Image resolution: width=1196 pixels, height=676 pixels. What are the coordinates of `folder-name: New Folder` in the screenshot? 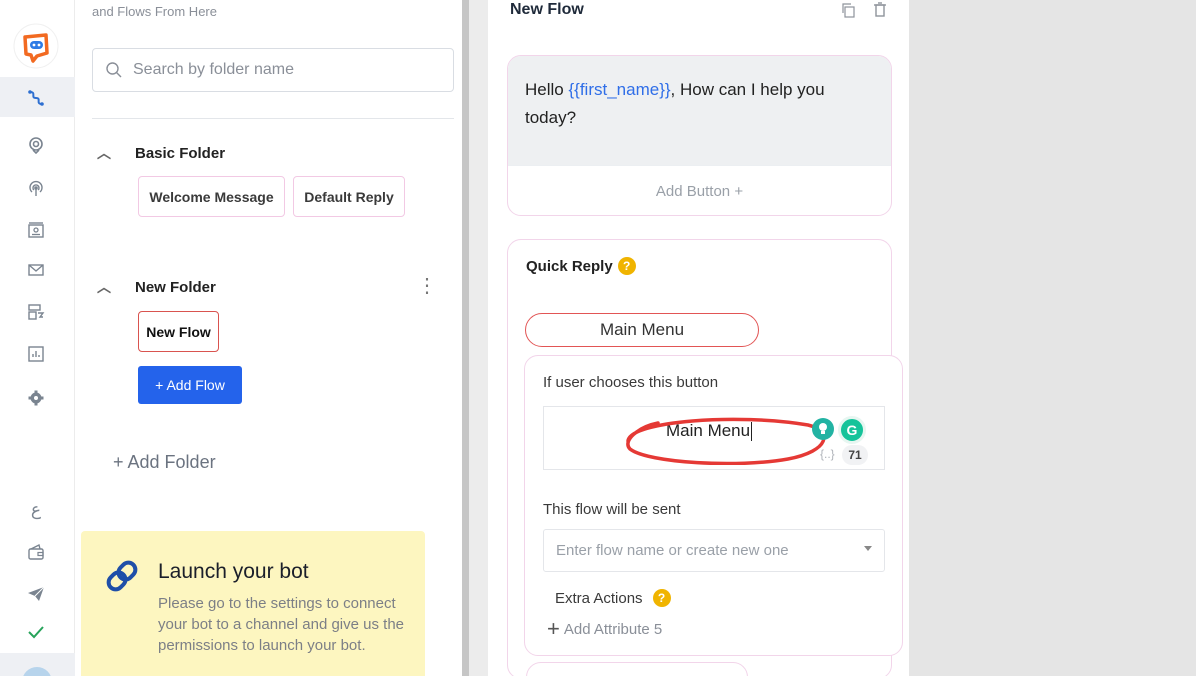 It's located at (175, 287).